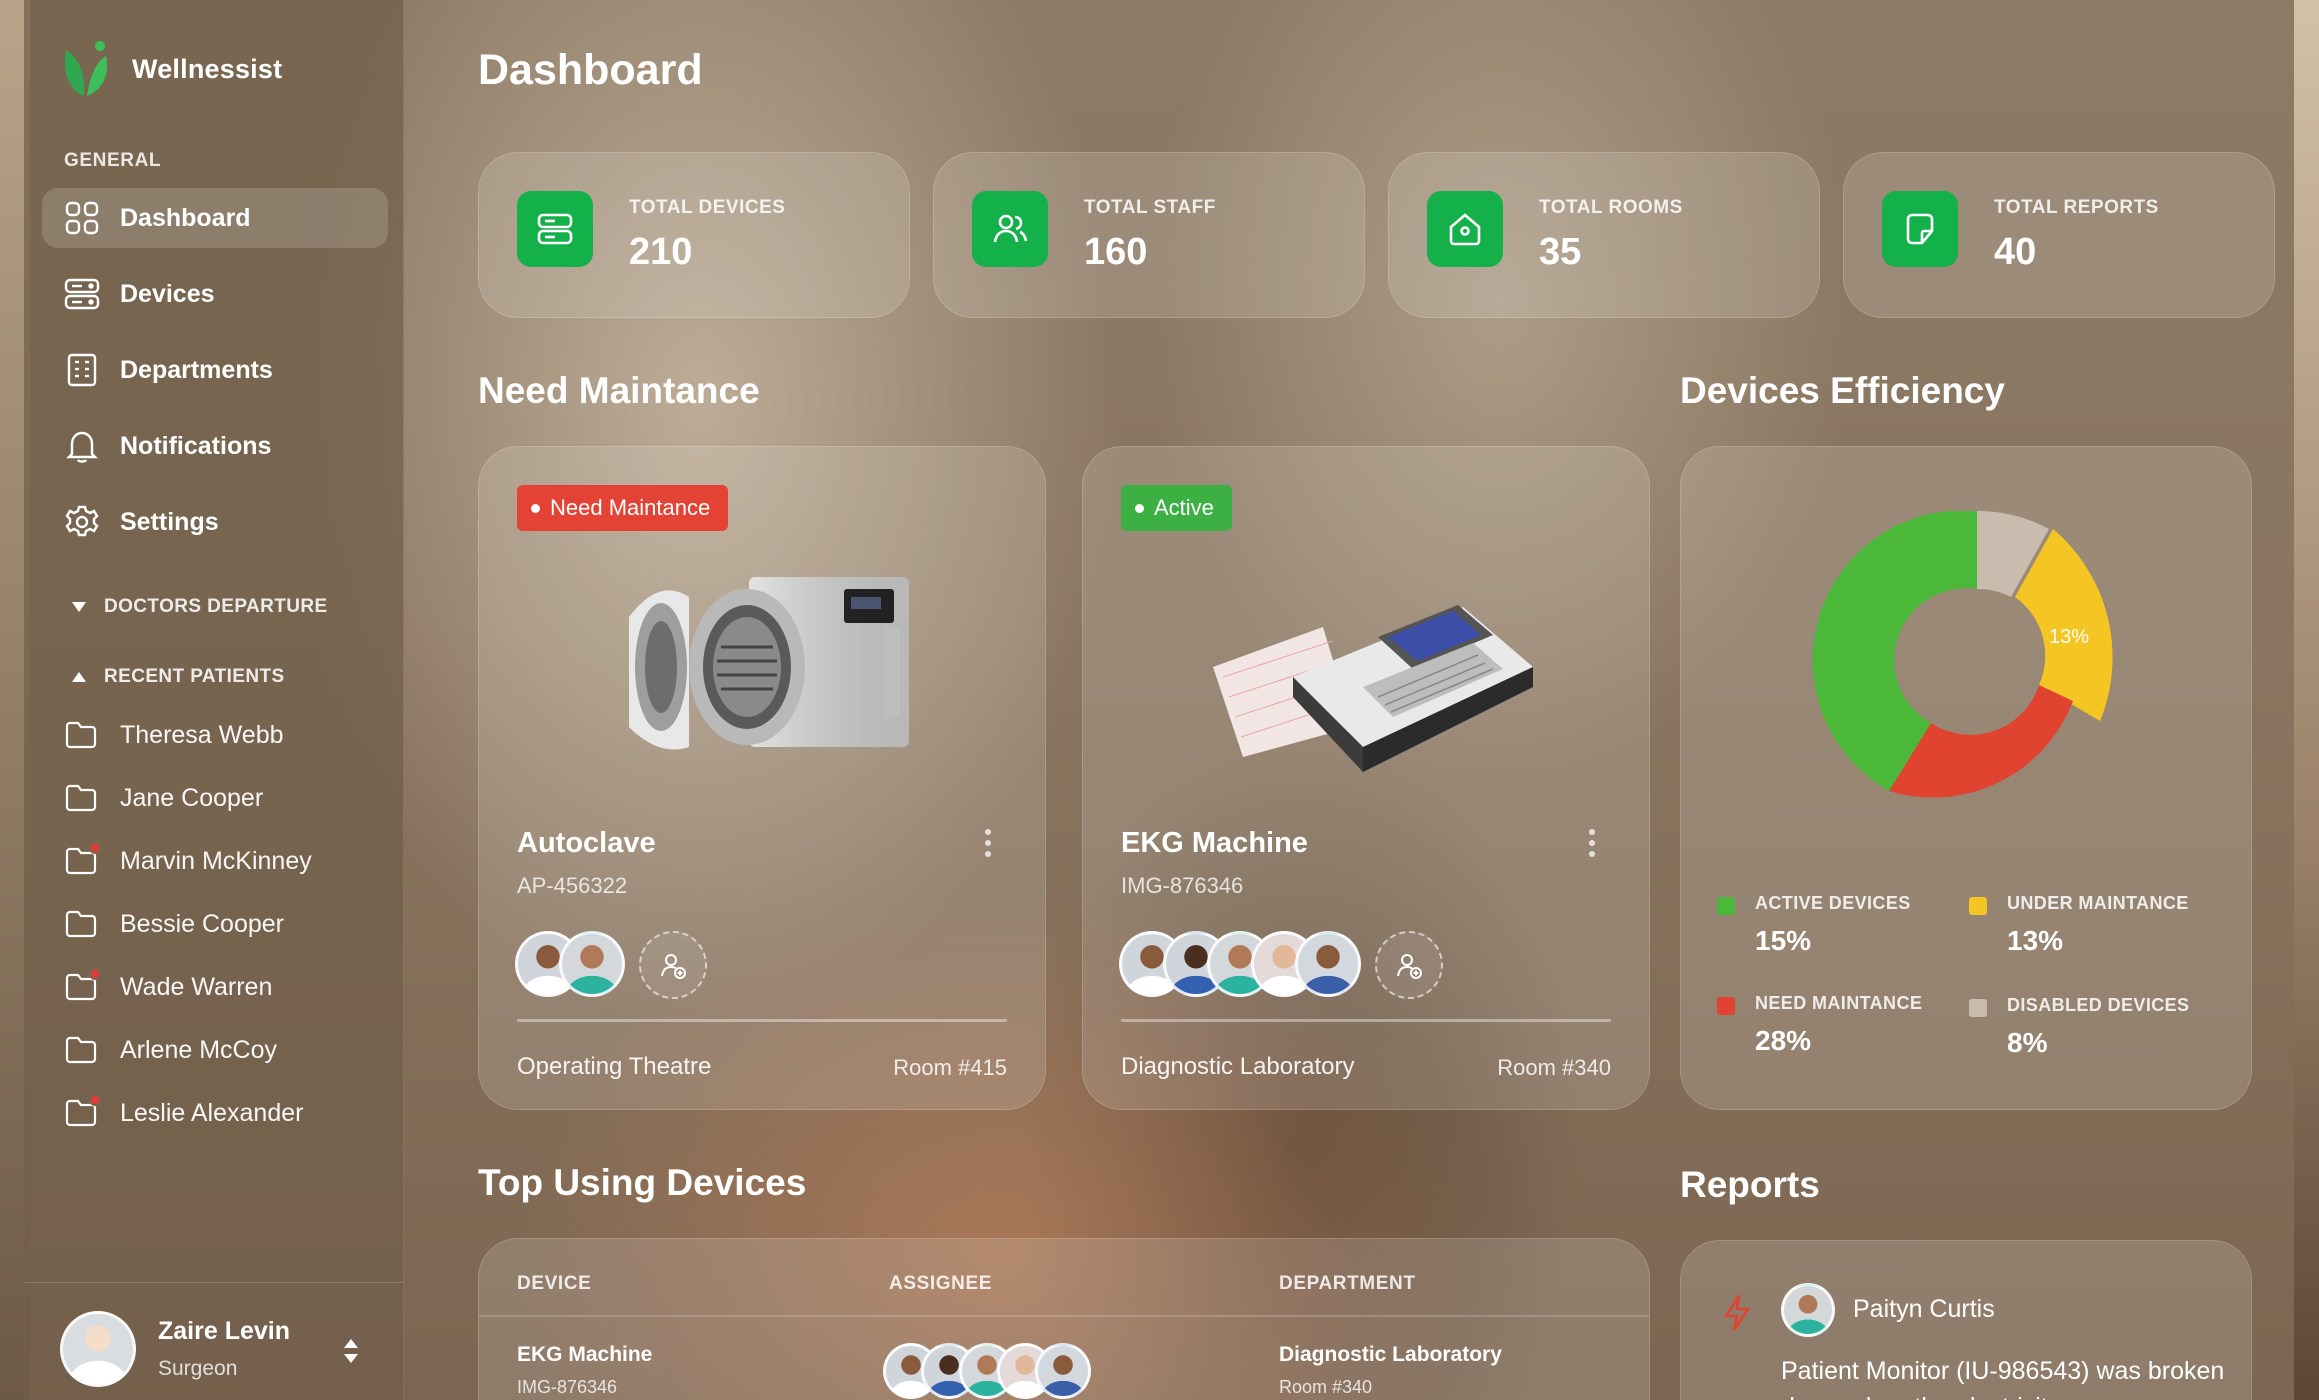  I want to click on grid-icon, so click(82, 218).